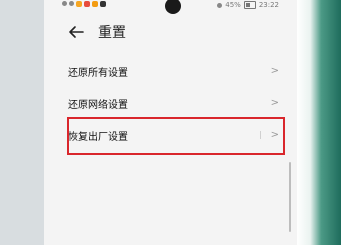  What do you see at coordinates (112, 33) in the screenshot?
I see `page-title: 重置` at bounding box center [112, 33].